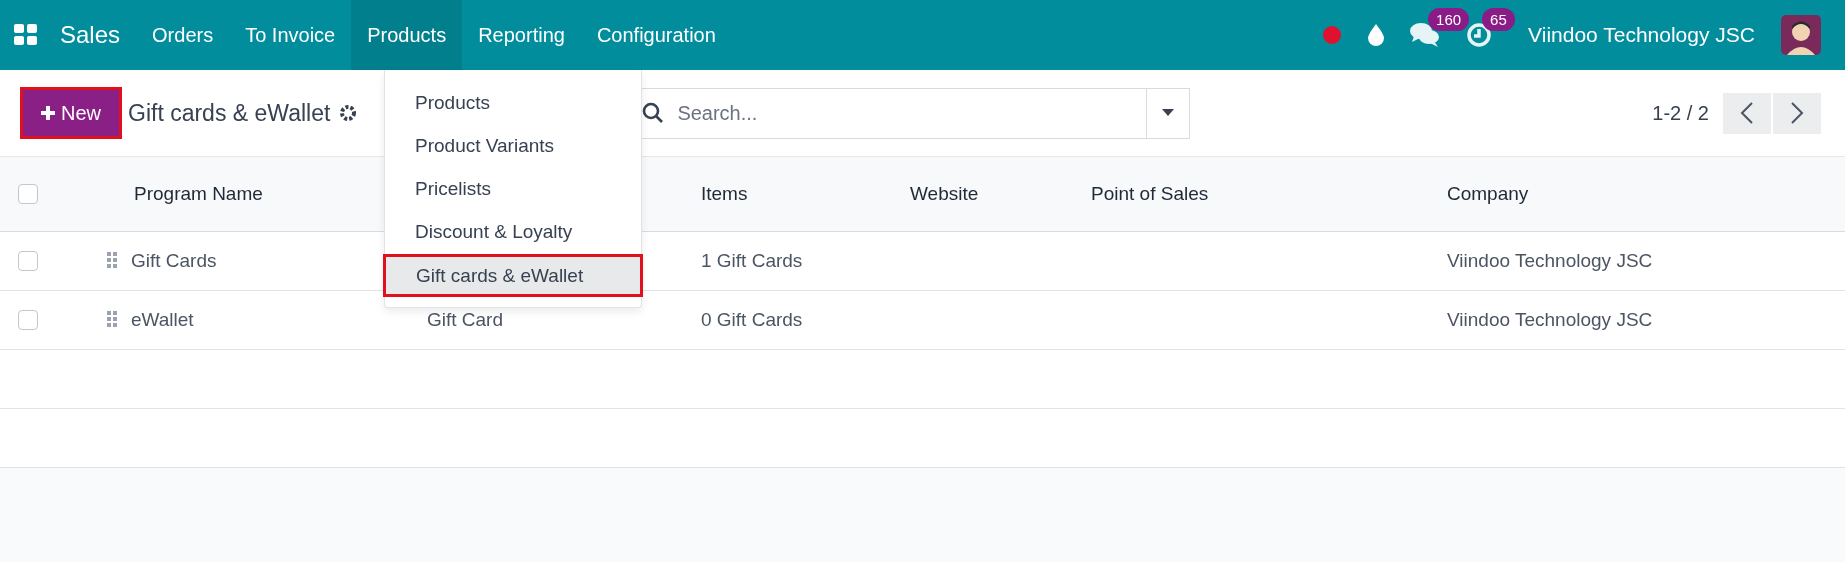 The image size is (1845, 562). Describe the element at coordinates (724, 194) in the screenshot. I see `column-header: Items` at that location.